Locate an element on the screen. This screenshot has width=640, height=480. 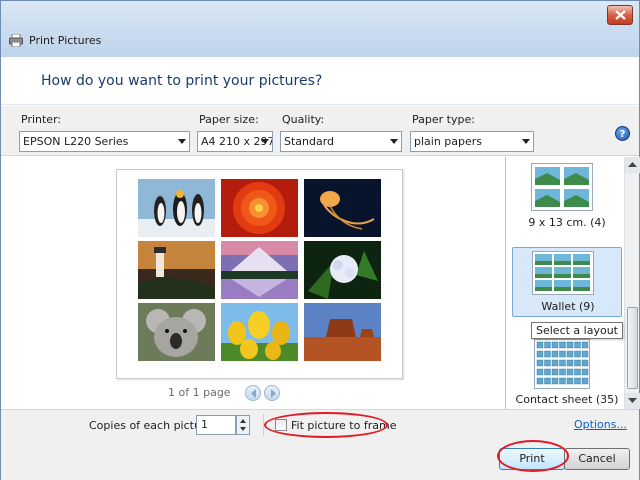
photo-tulips is located at coordinates (259, 332).